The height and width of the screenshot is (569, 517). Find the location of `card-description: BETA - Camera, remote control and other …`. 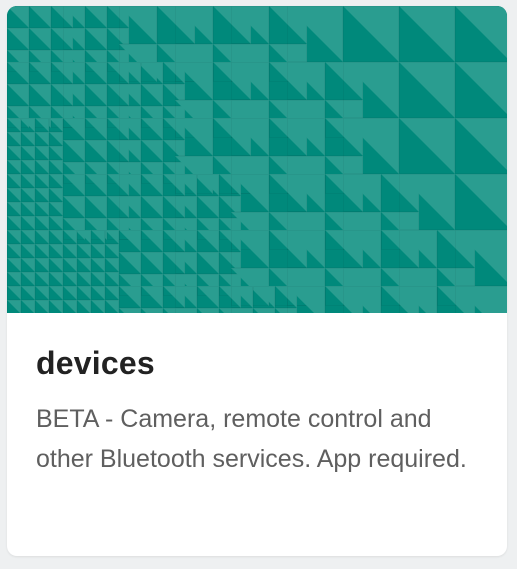

card-description: BETA - Camera, remote control and other … is located at coordinates (251, 439).